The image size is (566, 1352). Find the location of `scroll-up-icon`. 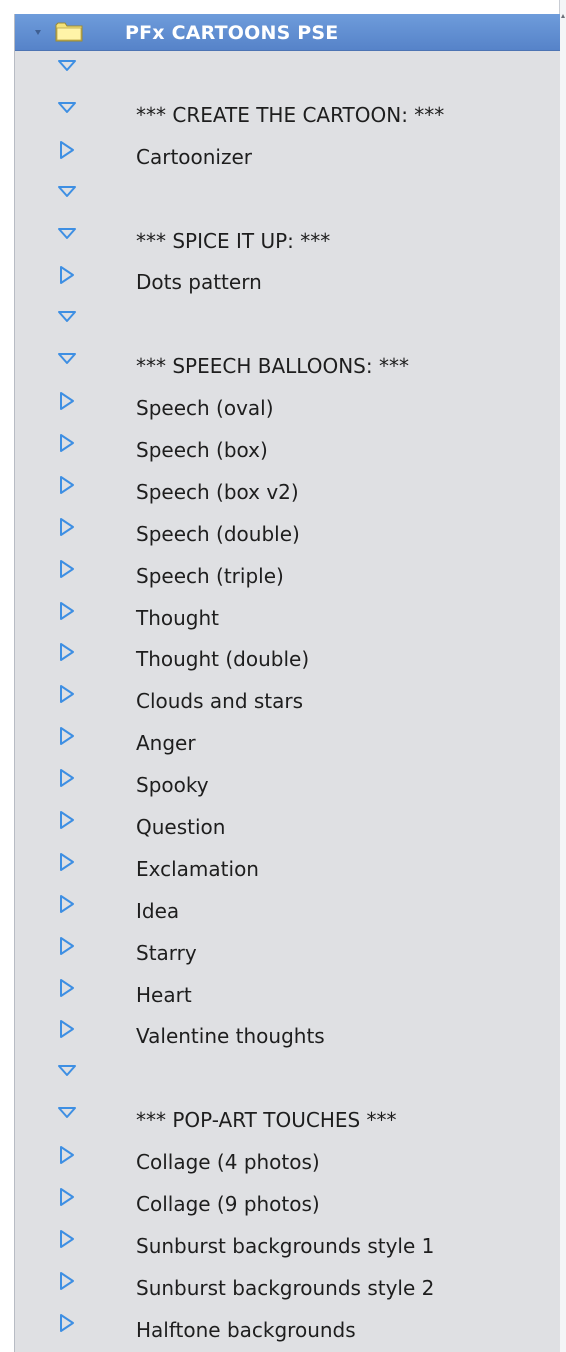

scroll-up-icon is located at coordinates (563, 16).